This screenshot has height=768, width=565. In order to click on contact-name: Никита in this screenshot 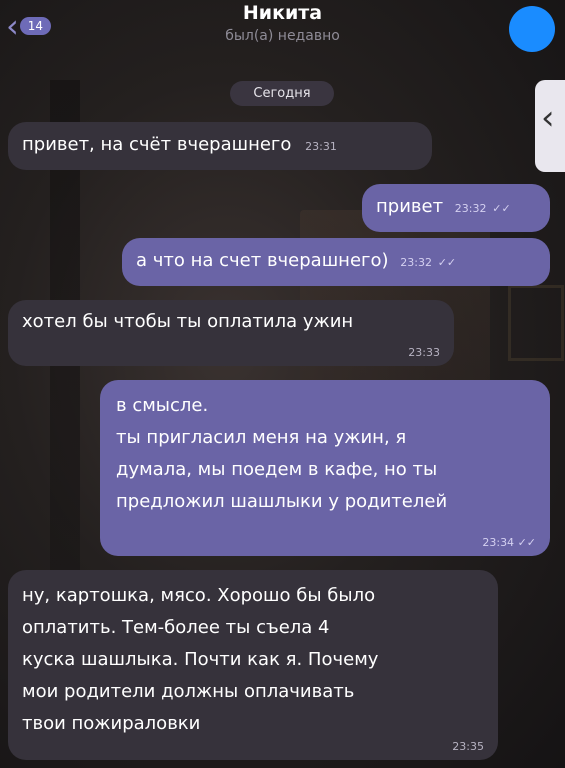, I will do `click(282, 13)`.